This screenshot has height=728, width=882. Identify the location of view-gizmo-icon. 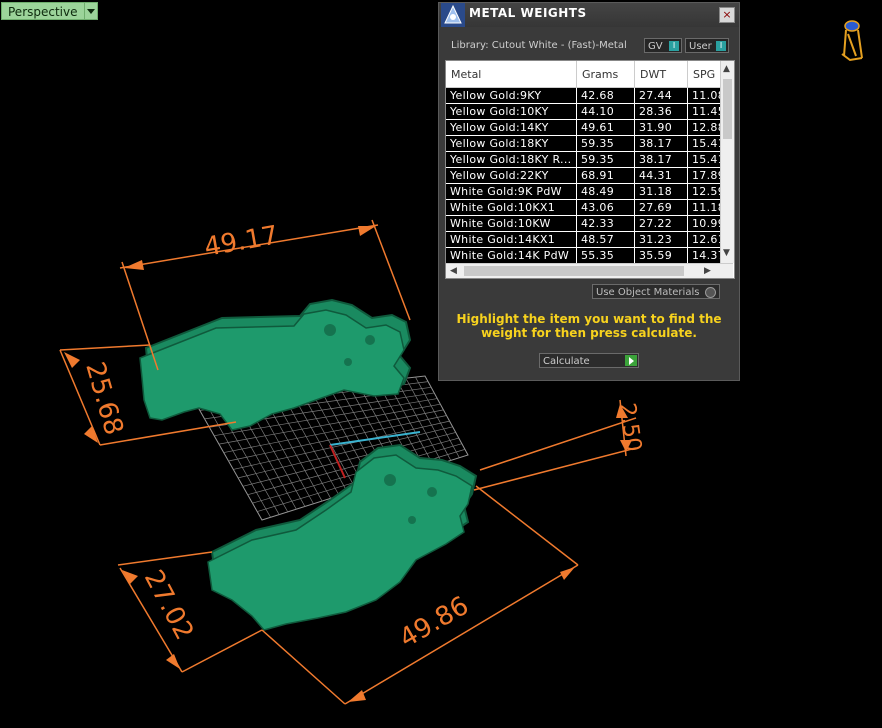
(852, 40).